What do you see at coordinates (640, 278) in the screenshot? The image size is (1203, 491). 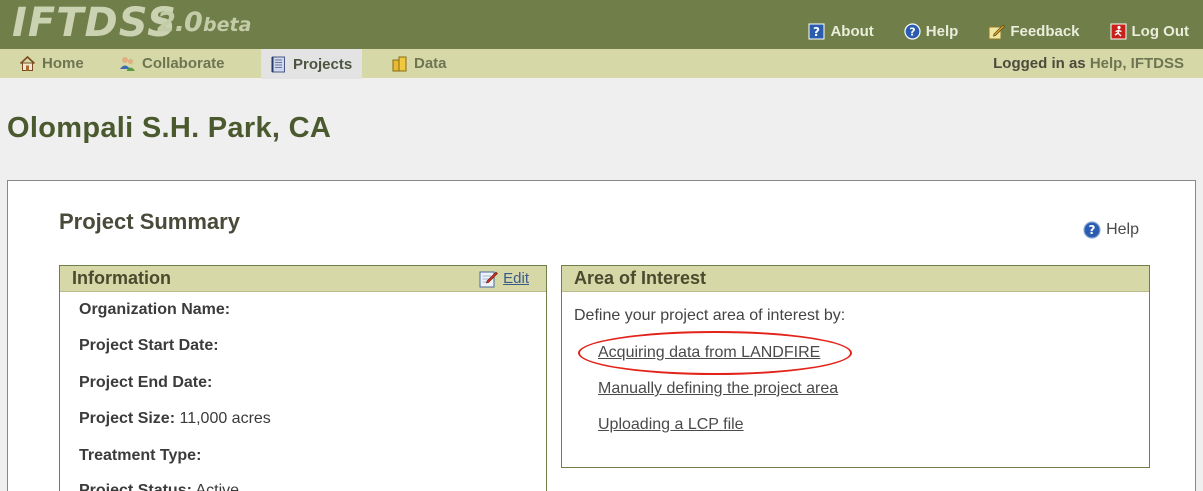 I see `area-of-interest-title: Area of Interest` at bounding box center [640, 278].